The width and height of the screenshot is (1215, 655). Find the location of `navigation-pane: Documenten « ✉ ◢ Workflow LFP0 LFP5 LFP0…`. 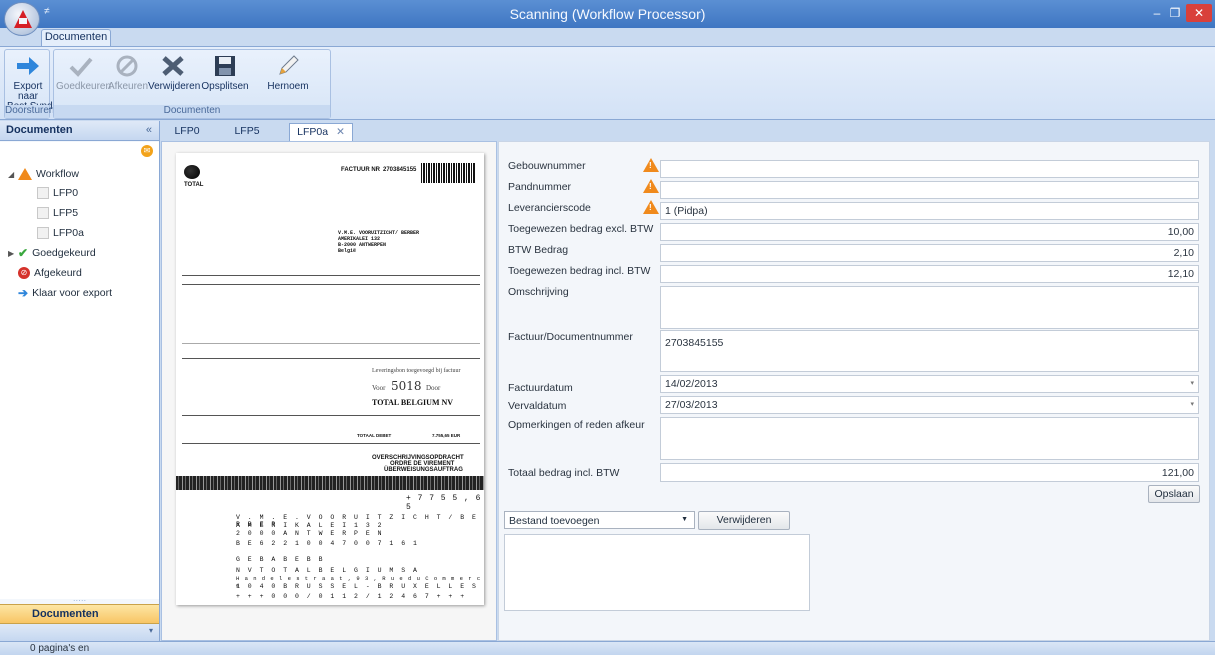

navigation-pane: Documenten « ✉ ◢ Workflow LFP0 LFP5 LFP0… is located at coordinates (80, 381).